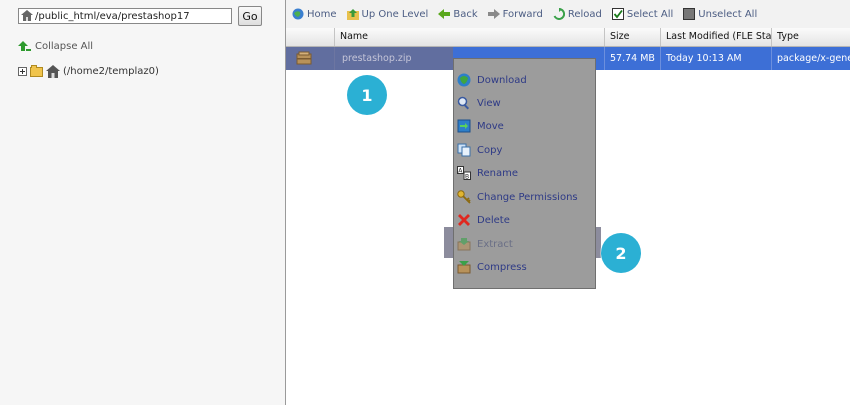 Image resolution: width=850 pixels, height=405 pixels. I want to click on unselect-all-label: Unselect All, so click(728, 14).